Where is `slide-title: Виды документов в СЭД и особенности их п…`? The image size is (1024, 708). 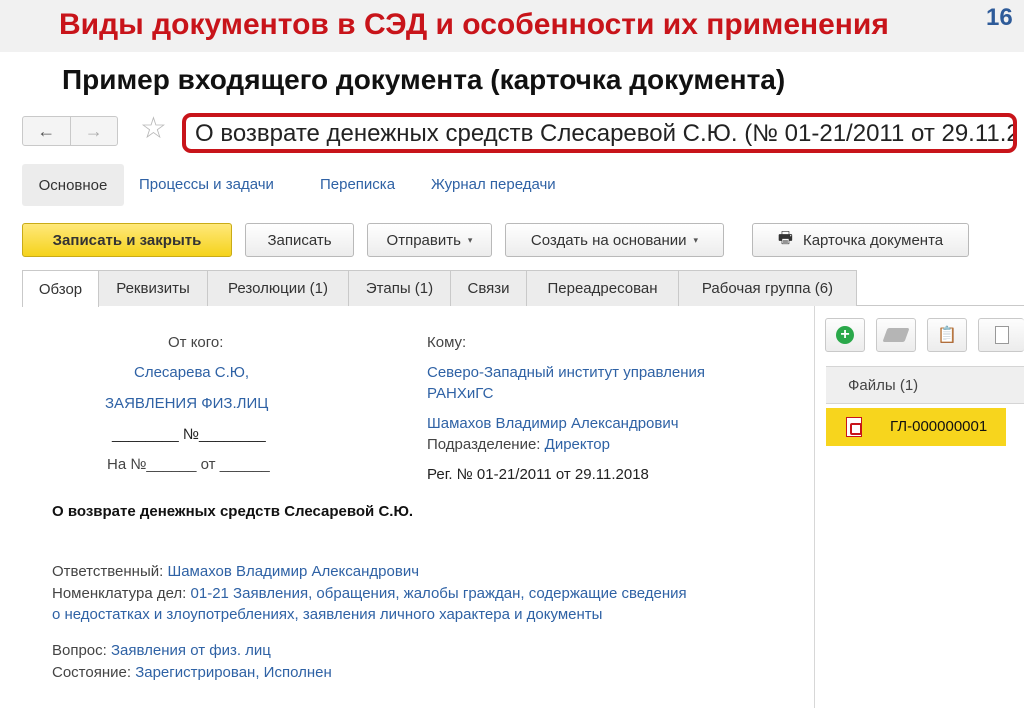 slide-title: Виды документов в СЭД и особенности их п… is located at coordinates (474, 24).